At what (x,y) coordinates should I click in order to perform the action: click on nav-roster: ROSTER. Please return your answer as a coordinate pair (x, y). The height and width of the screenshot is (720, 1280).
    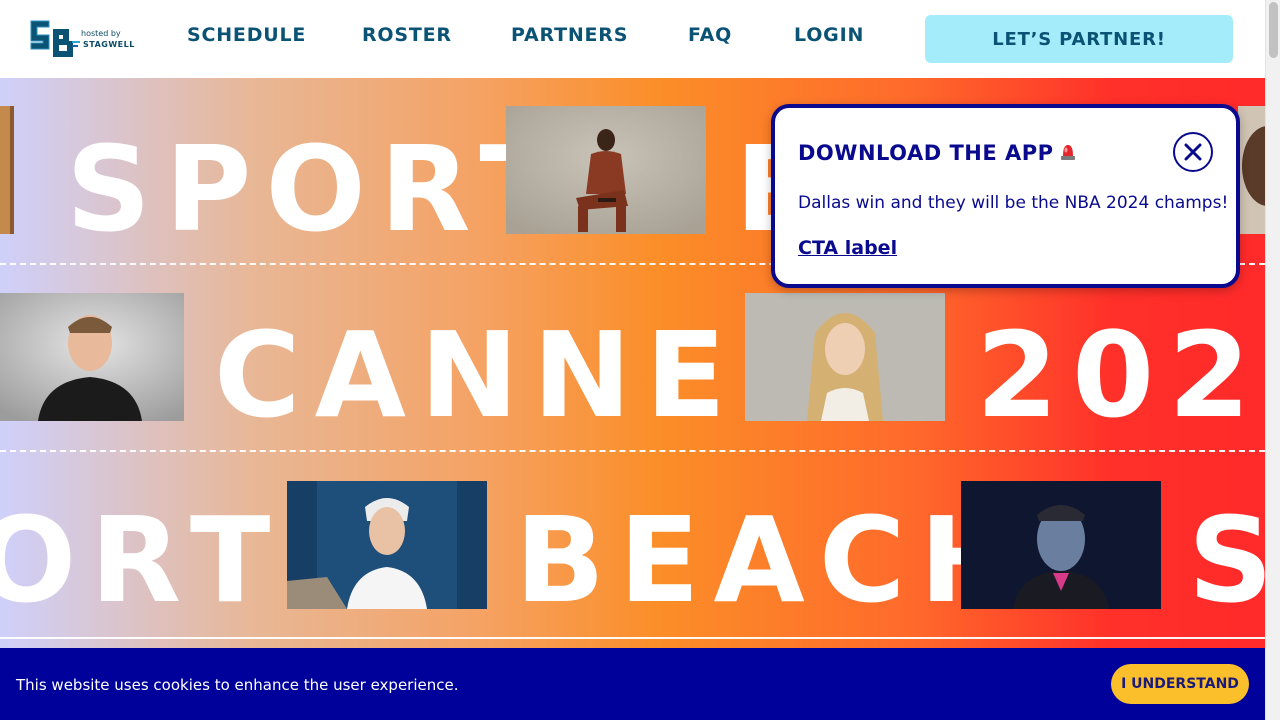
    Looking at the image, I should click on (407, 35).